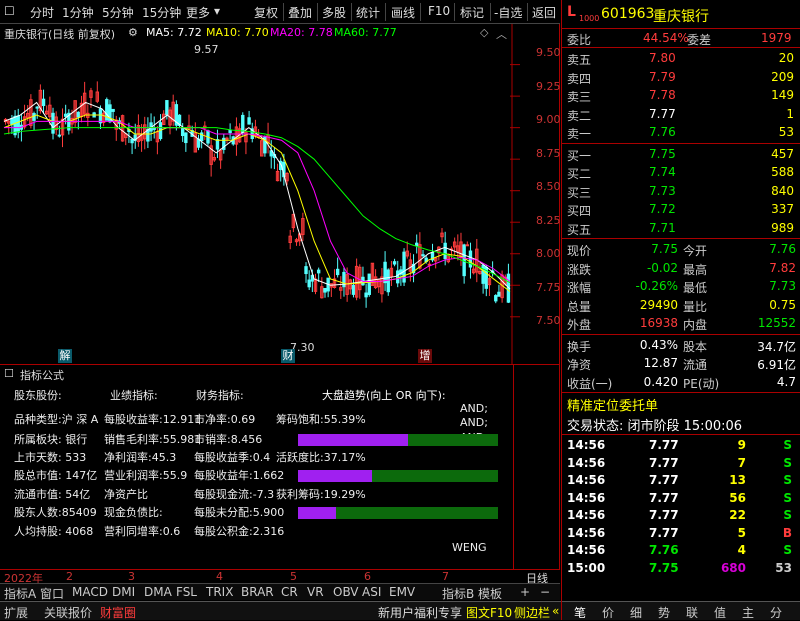 Image resolution: width=800 pixels, height=621 pixels. I want to click on ind-tab: VR, so click(315, 592).